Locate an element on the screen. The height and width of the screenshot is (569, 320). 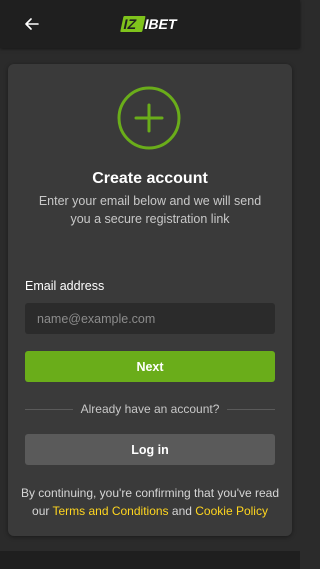
next-button: Next is located at coordinates (150, 366).